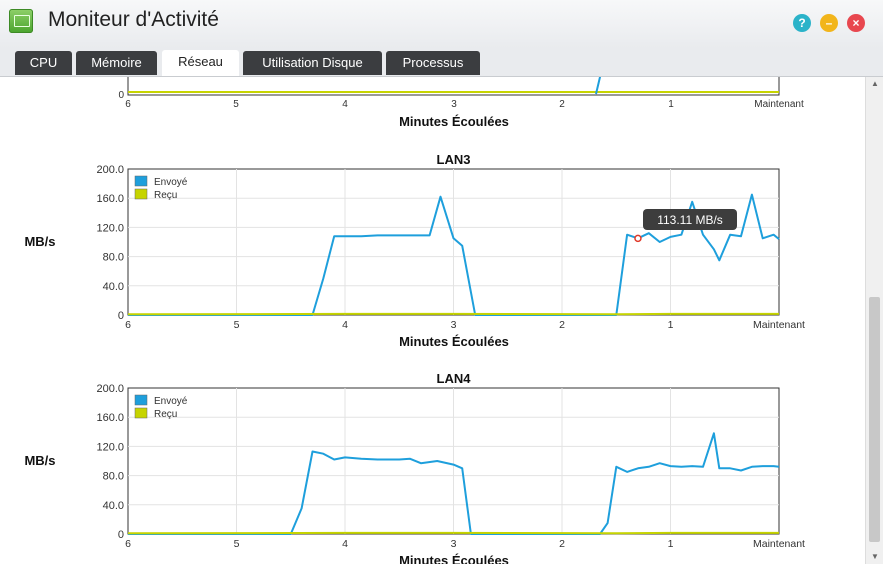 This screenshot has width=883, height=564. What do you see at coordinates (856, 23) in the screenshot?
I see `close-icon: ×` at bounding box center [856, 23].